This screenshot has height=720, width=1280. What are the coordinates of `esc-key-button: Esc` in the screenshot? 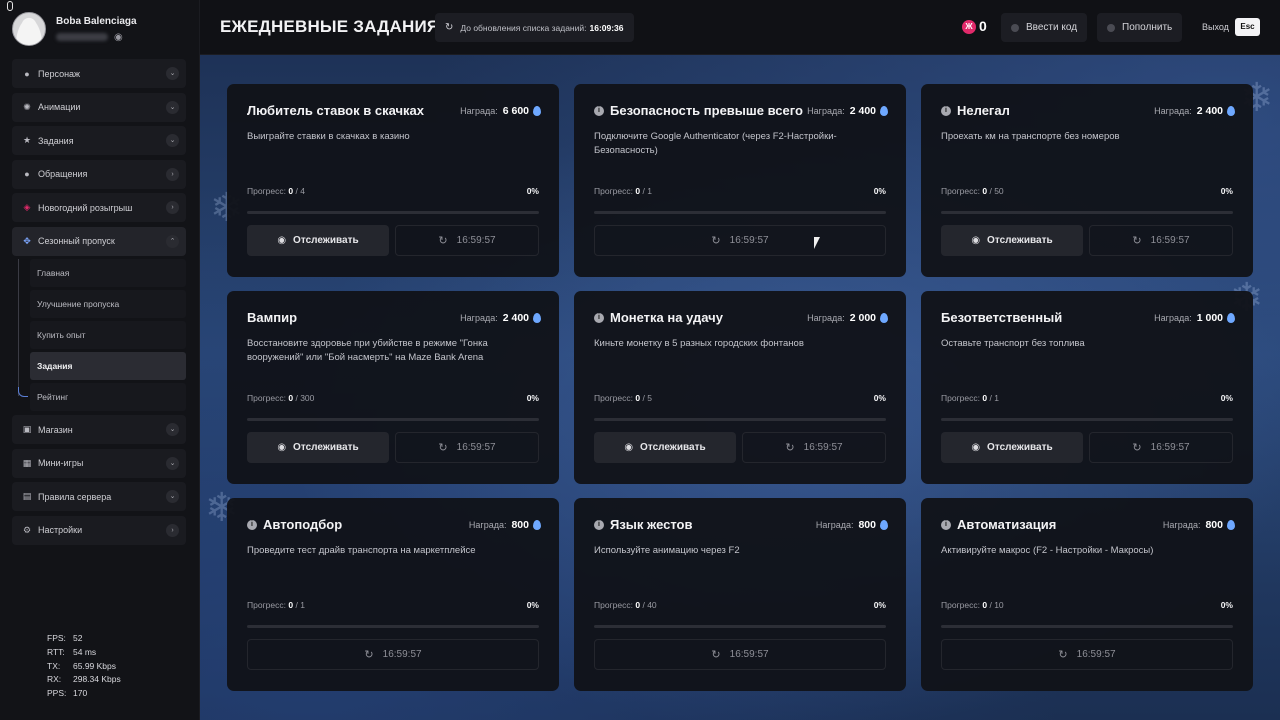 It's located at (1247, 27).